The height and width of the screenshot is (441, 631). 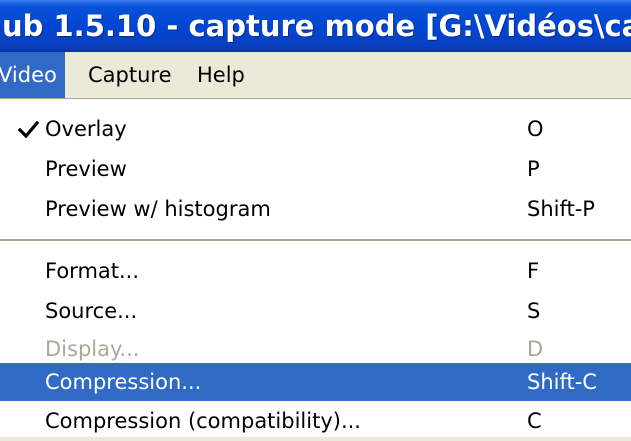 What do you see at coordinates (315, 311) in the screenshot?
I see `menu-item-source: Source... S` at bounding box center [315, 311].